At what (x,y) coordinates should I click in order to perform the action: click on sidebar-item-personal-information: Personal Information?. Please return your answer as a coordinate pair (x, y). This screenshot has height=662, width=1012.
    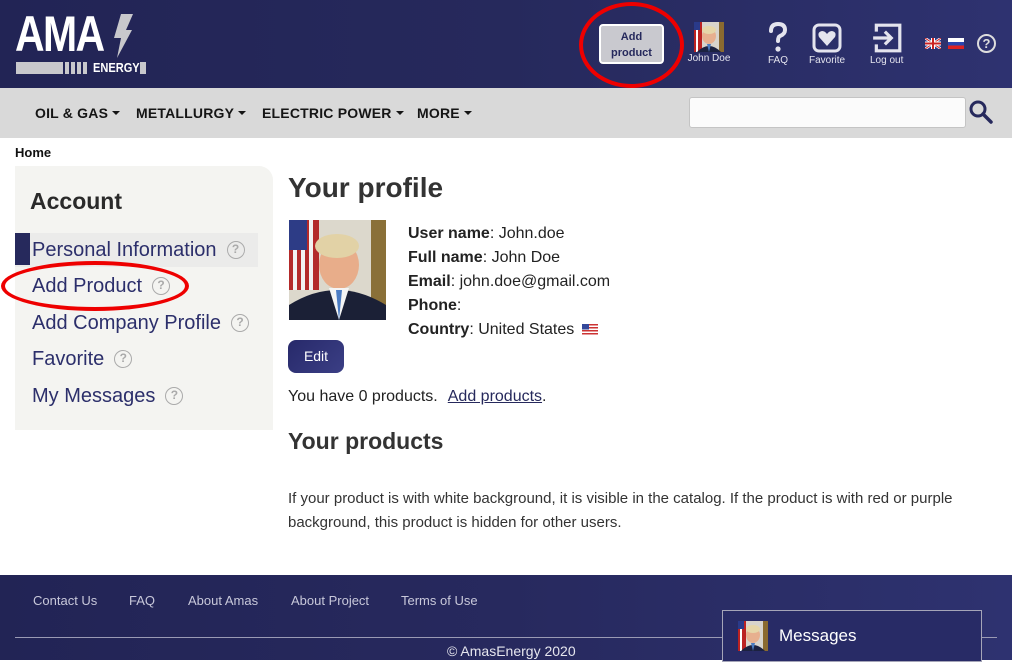
    Looking at the image, I should click on (136, 250).